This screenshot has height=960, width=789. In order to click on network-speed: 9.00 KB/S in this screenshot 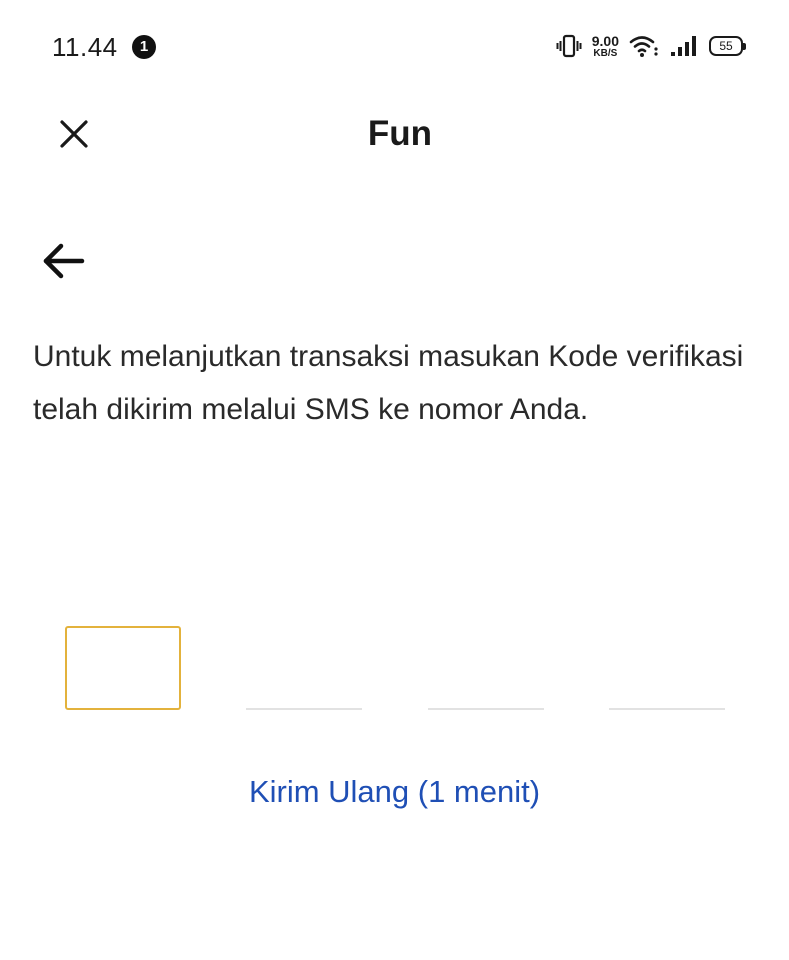, I will do `click(605, 46)`.